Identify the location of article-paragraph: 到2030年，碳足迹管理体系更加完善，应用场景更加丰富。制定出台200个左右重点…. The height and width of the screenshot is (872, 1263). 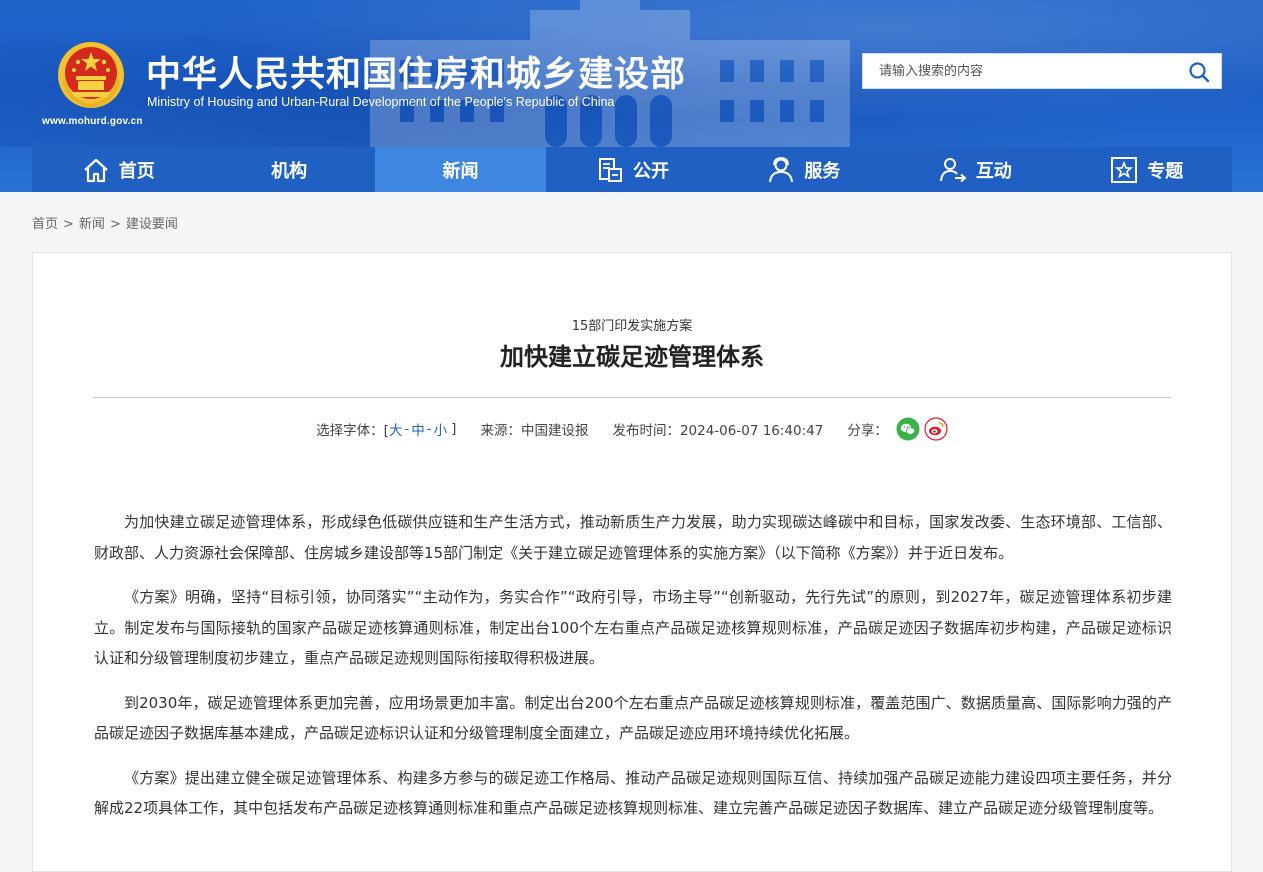
(633, 718).